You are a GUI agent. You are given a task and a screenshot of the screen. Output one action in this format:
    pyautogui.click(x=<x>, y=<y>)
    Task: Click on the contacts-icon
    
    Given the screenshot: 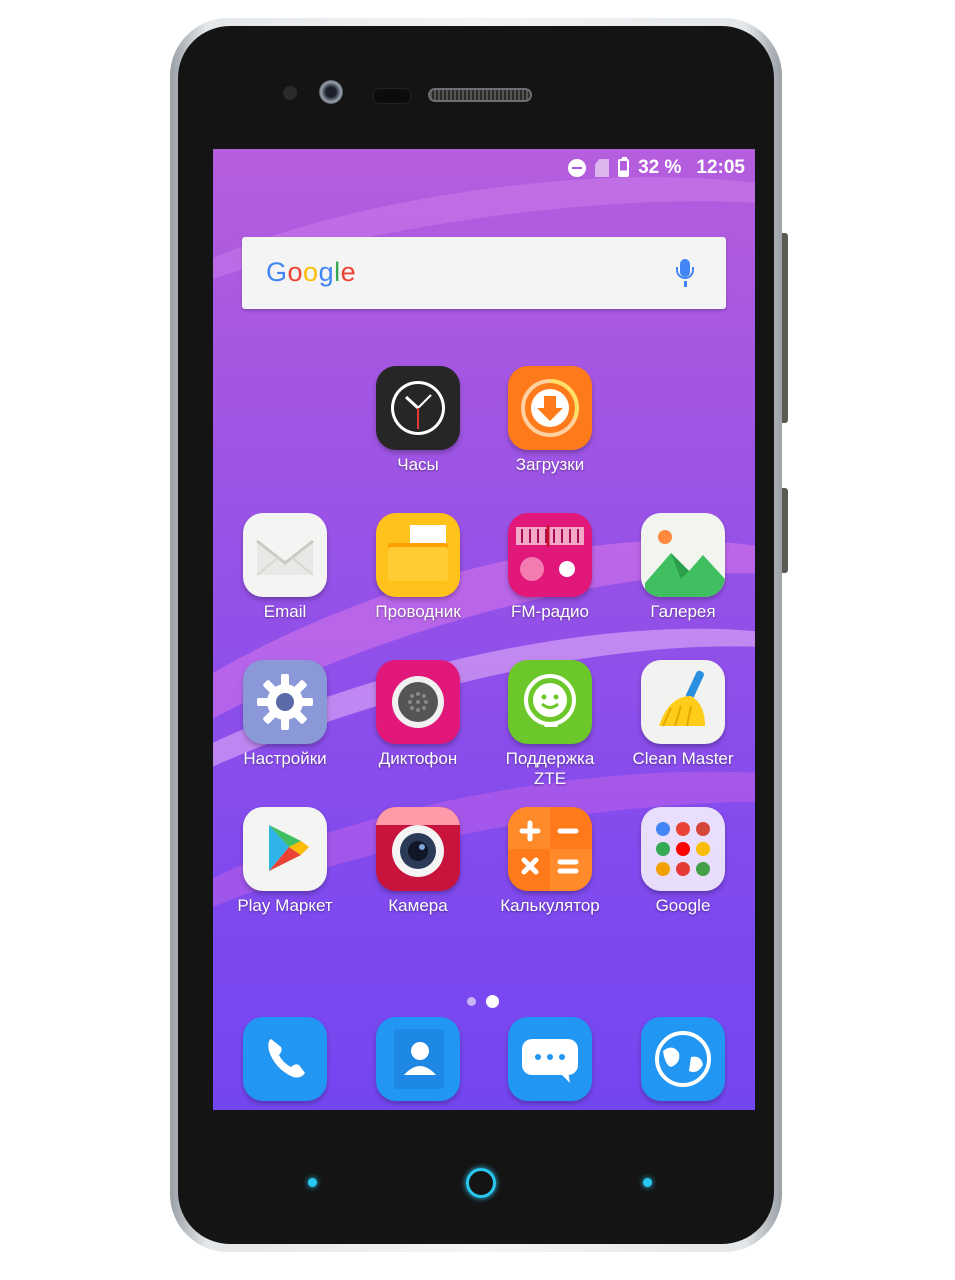 What is the action you would take?
    pyautogui.click(x=418, y=1059)
    